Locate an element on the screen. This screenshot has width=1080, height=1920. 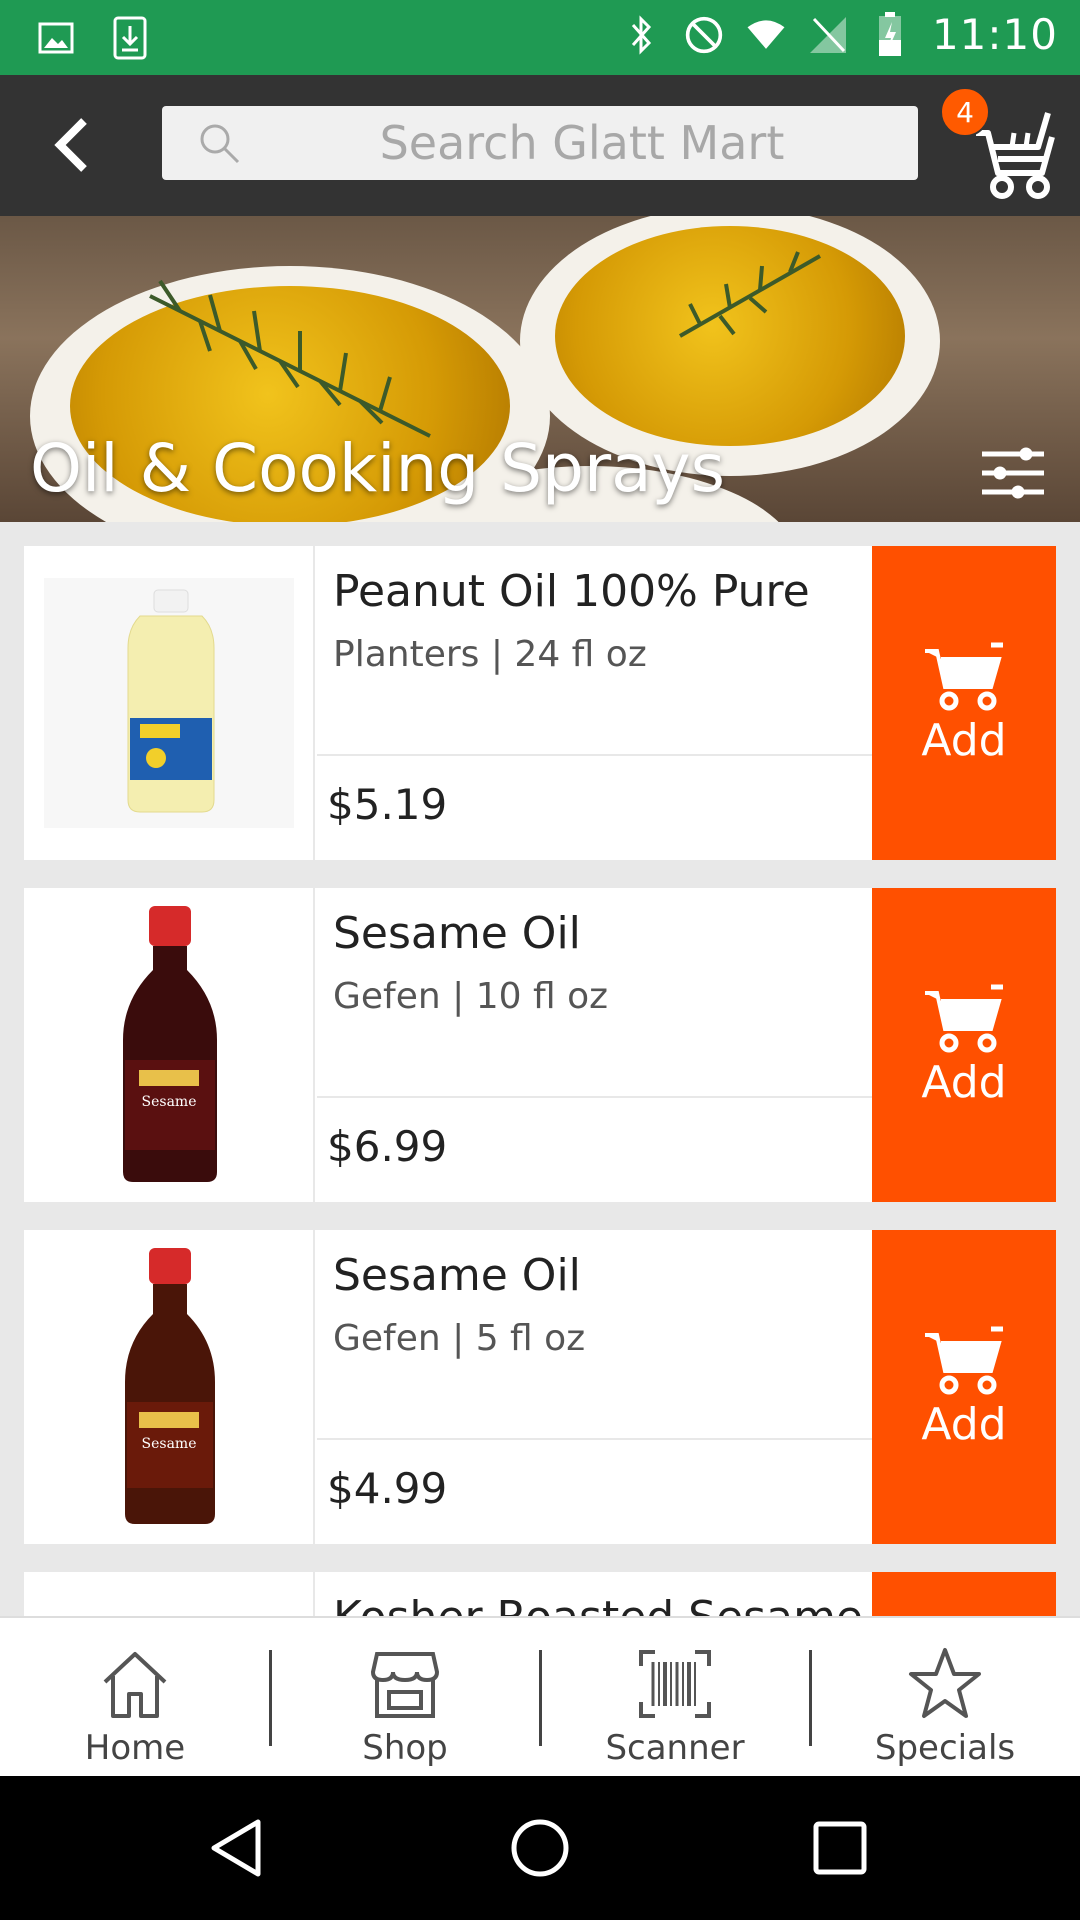
image-icon is located at coordinates (56, 38).